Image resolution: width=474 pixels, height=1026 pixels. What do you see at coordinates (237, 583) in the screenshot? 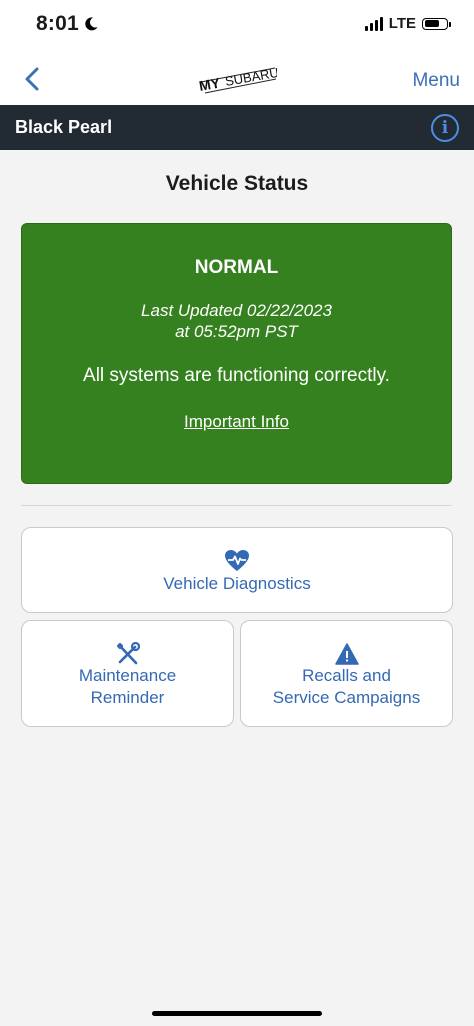
I see `vehicle-diagnostics-label: Vehicle Diagnostics` at bounding box center [237, 583].